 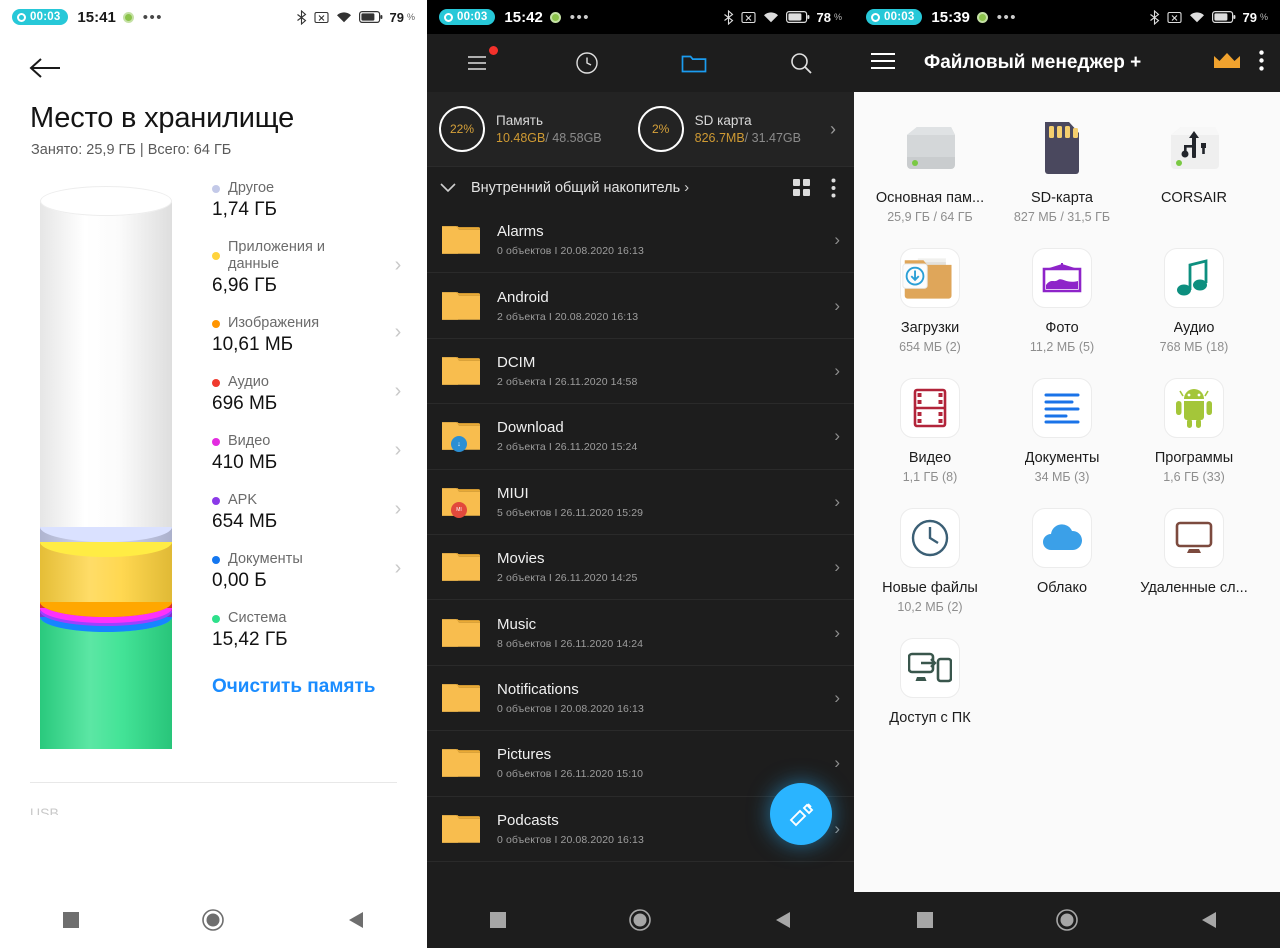 I want to click on file-row: ↓ Download 2 объекта I 26.11.2020 15:24 ›, so click(x=640, y=437).